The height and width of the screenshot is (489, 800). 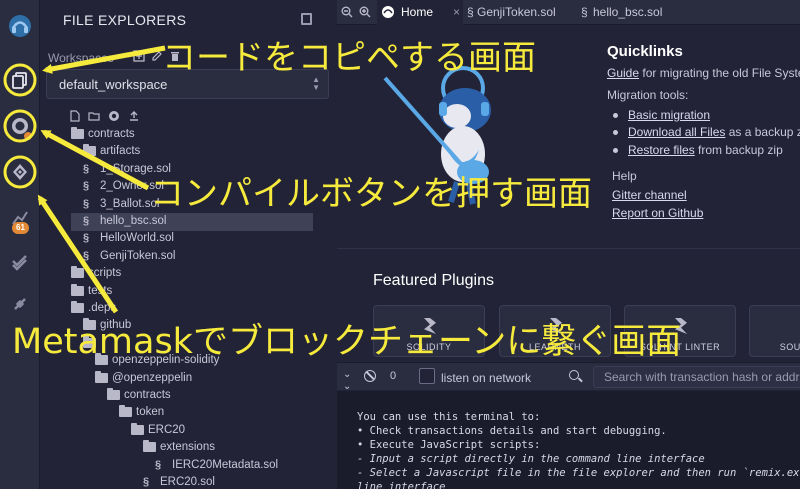 I want to click on tree-folder: @openzeppelin, so click(x=188, y=379).